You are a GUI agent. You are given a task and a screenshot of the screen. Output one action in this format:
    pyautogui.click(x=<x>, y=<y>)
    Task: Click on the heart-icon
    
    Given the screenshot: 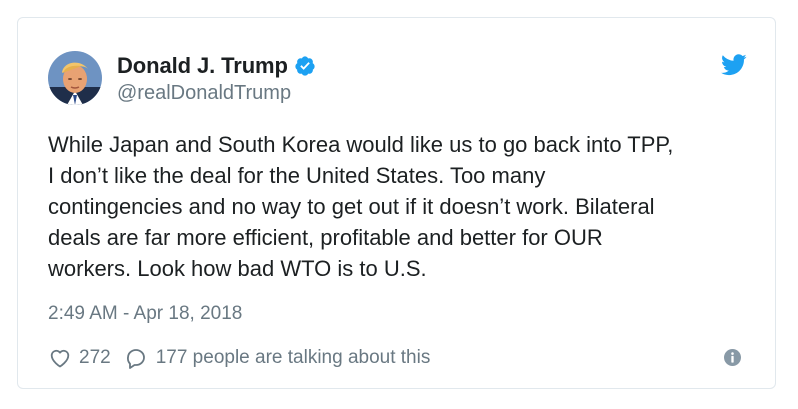 What is the action you would take?
    pyautogui.click(x=60, y=358)
    